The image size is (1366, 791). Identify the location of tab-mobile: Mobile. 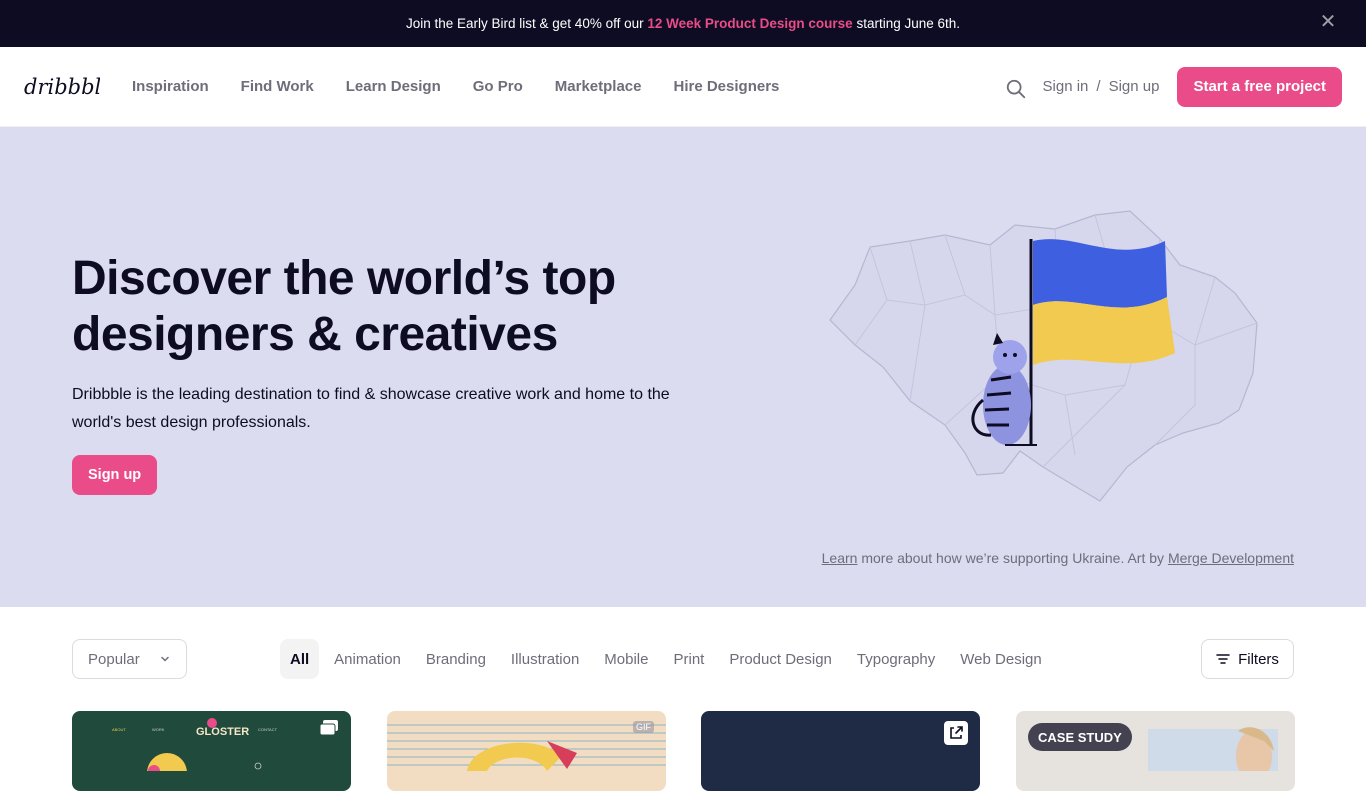
(626, 659).